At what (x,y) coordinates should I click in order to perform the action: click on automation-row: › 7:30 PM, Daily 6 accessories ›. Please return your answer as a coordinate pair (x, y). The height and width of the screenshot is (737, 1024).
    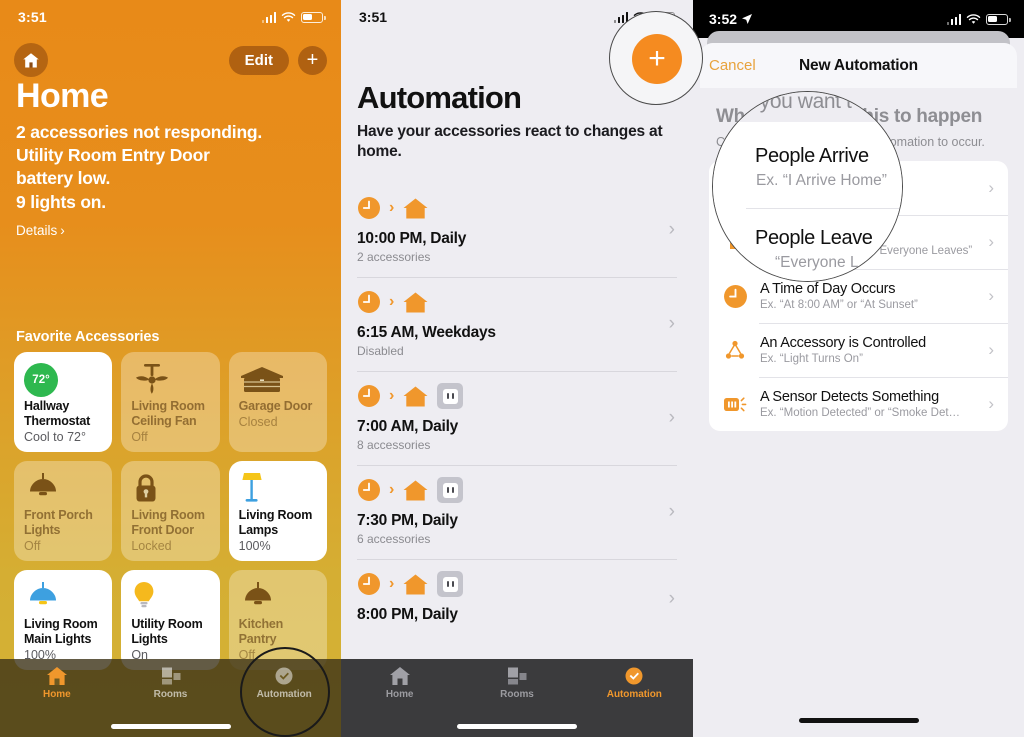
    Looking at the image, I should click on (517, 512).